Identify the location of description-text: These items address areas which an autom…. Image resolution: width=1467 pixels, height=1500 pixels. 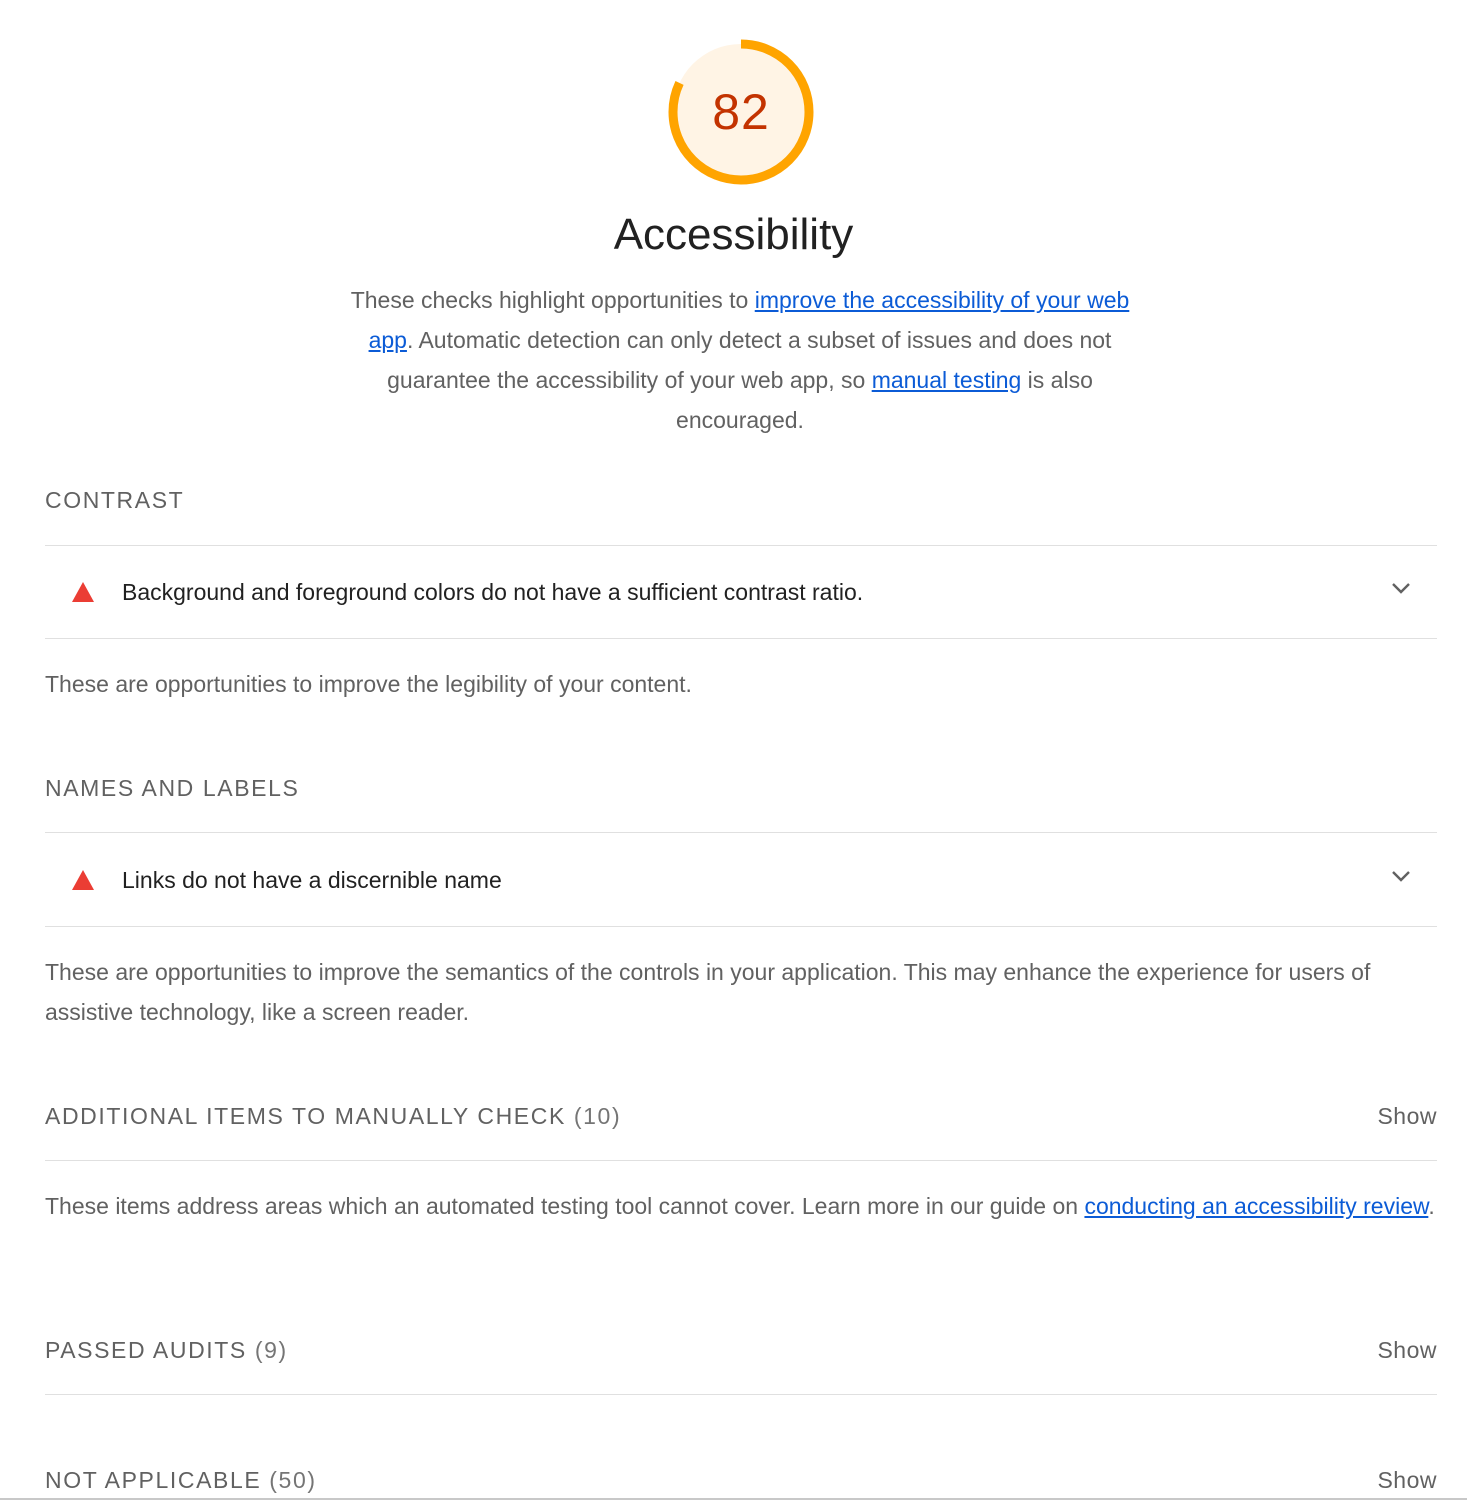
(565, 1206).